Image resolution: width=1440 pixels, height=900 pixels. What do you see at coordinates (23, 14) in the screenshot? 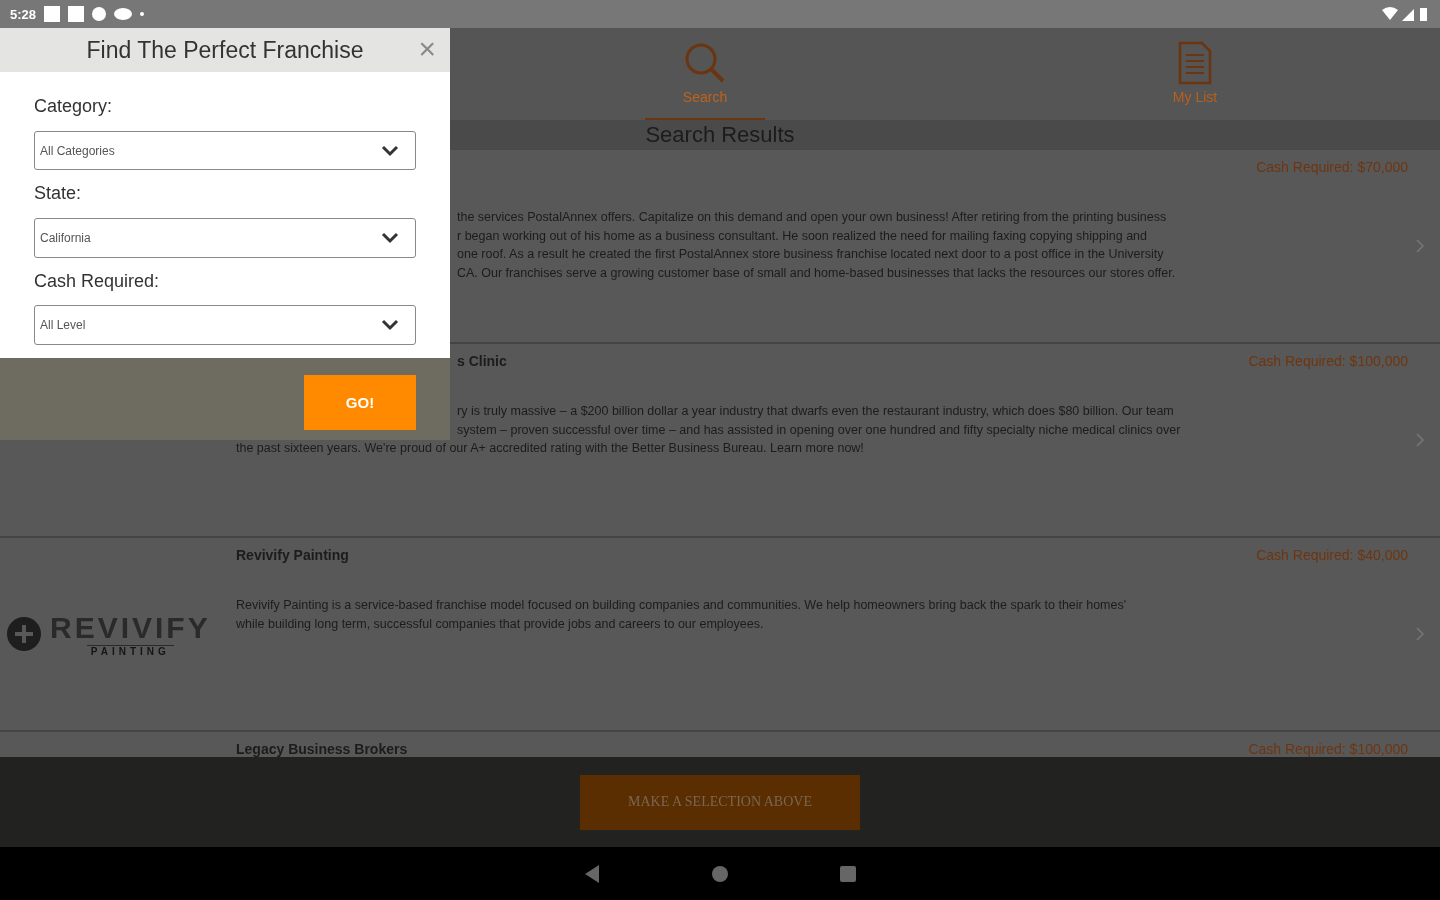
I see `status-time: 5:28` at bounding box center [23, 14].